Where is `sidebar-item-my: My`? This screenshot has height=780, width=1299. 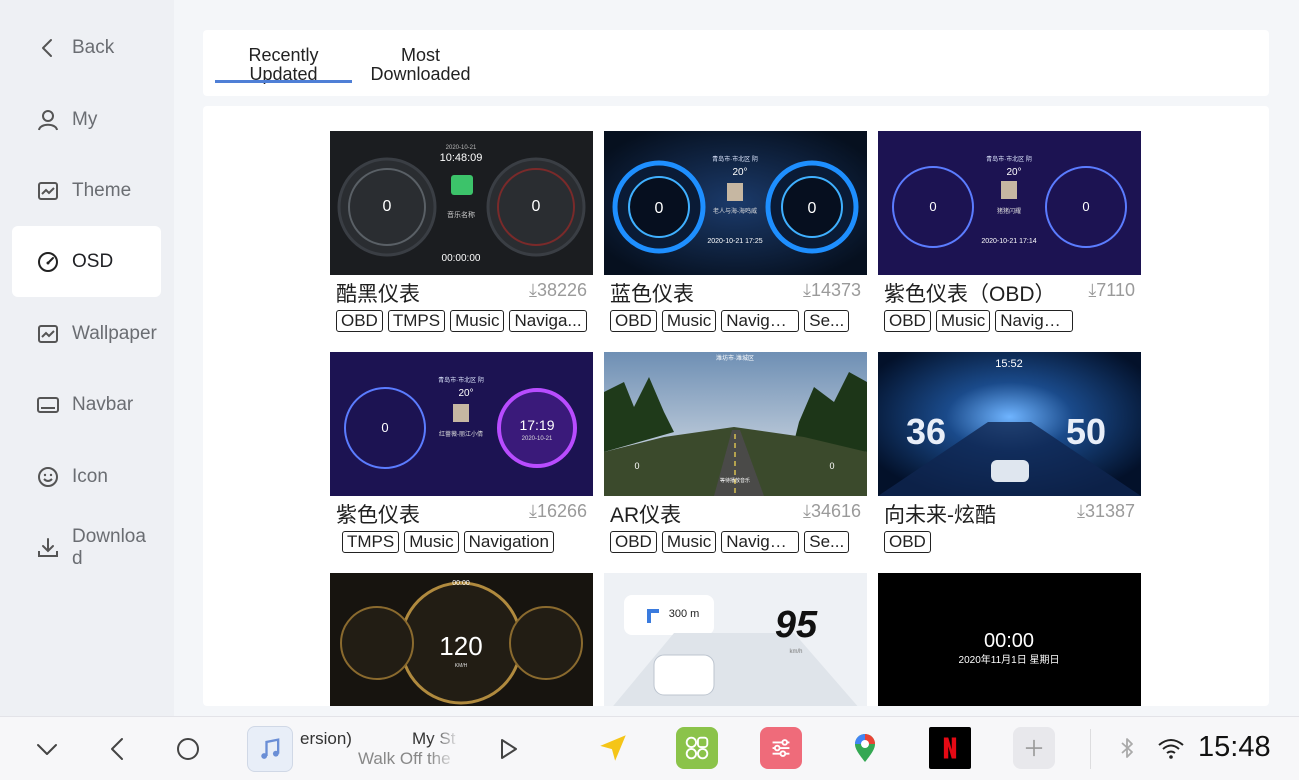 sidebar-item-my: My is located at coordinates (86, 119).